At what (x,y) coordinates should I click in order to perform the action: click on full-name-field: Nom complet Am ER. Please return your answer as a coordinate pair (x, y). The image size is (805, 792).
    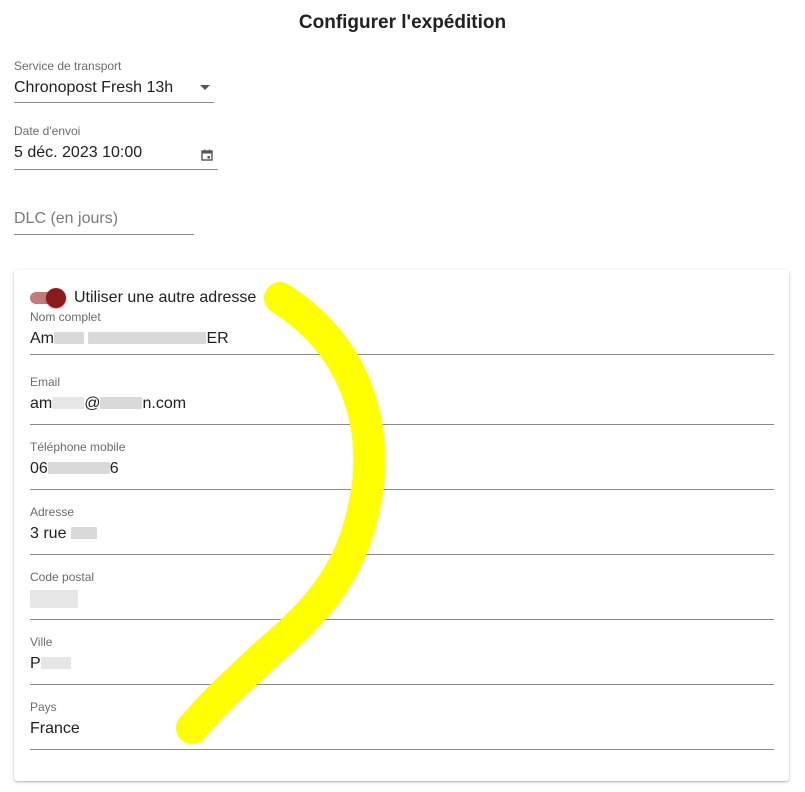
    Looking at the image, I should click on (402, 332).